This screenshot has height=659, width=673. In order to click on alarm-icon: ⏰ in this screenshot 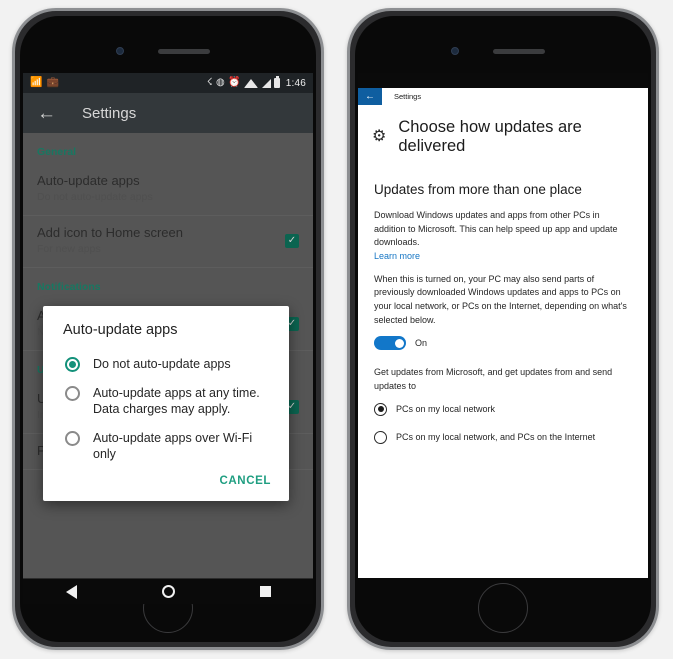, I will do `click(234, 82)`.